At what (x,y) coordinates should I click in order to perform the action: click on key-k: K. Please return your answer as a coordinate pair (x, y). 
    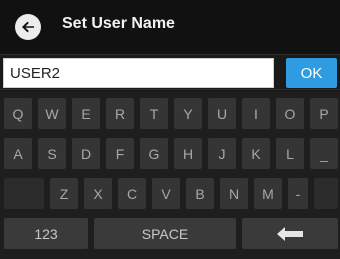
    Looking at the image, I should click on (256, 153).